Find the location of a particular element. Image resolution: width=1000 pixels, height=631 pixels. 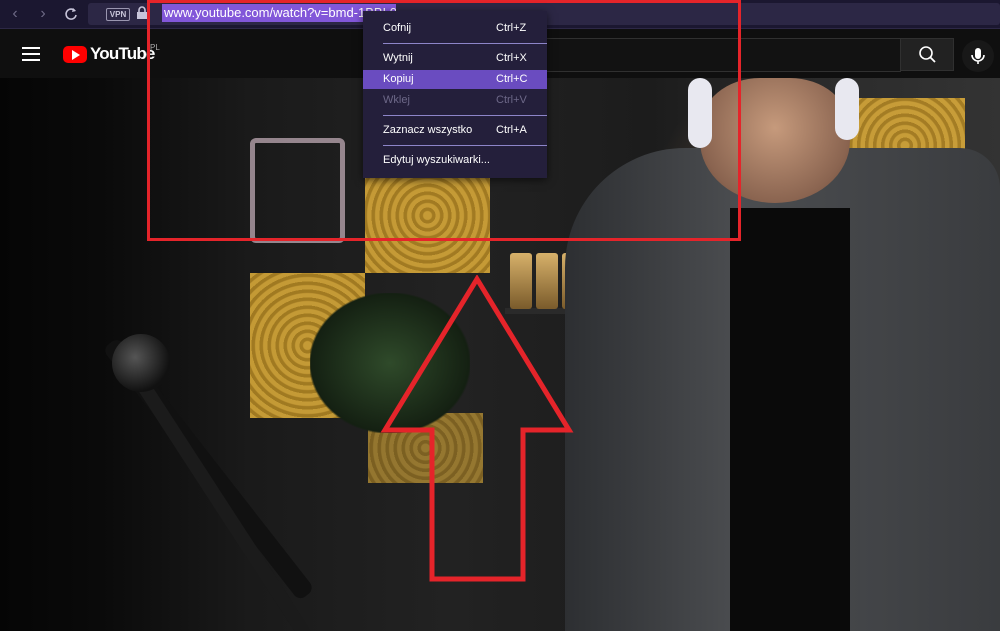

menu-item-label: Cofnij is located at coordinates (397, 28).